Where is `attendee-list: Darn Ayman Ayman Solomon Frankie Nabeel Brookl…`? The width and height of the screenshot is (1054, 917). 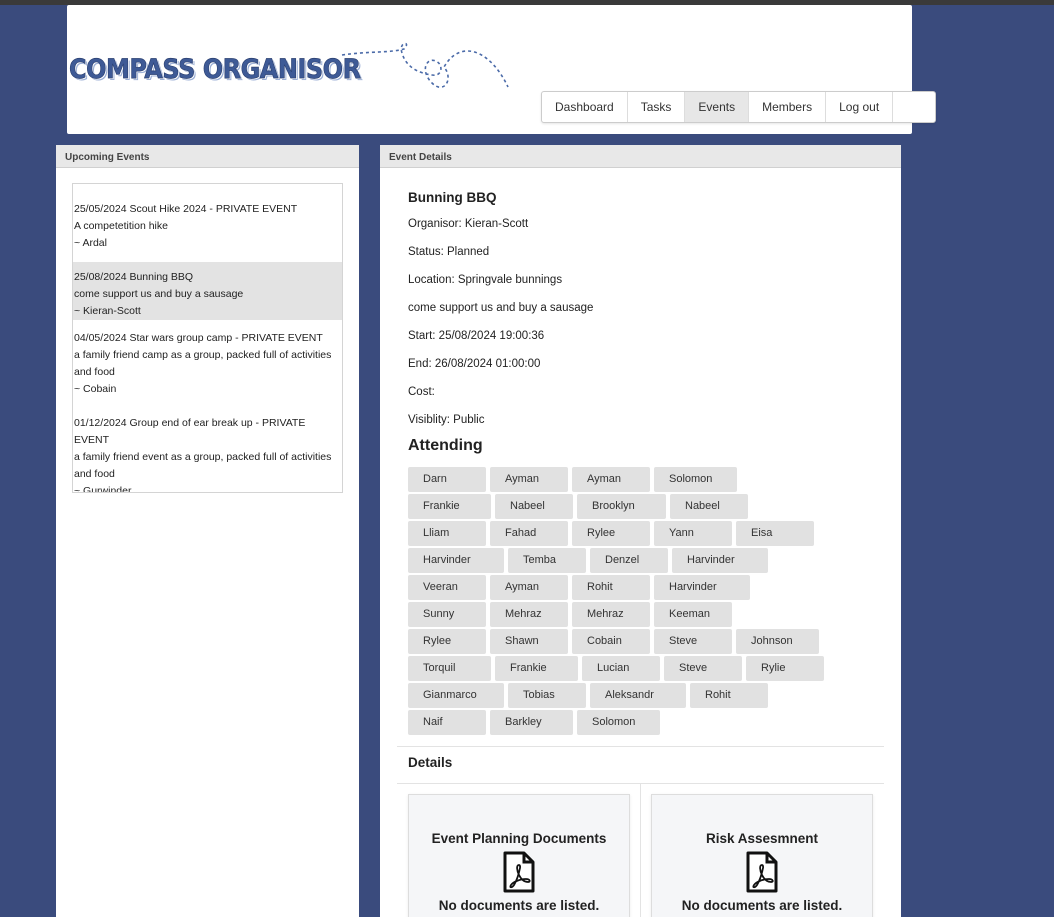 attendee-list: Darn Ayman Ayman Solomon Frankie Nabeel Brookl… is located at coordinates (643, 602).